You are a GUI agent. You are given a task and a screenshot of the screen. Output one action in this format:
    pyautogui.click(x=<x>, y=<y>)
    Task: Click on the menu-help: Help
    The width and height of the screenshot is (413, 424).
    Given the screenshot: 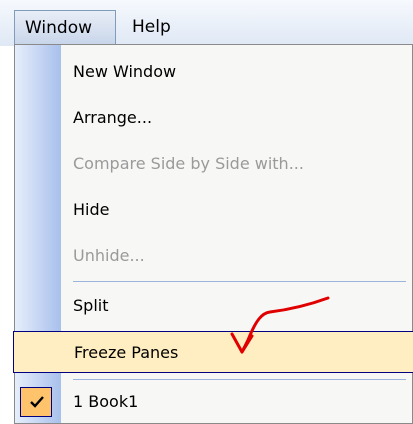 What is the action you would take?
    pyautogui.click(x=151, y=27)
    